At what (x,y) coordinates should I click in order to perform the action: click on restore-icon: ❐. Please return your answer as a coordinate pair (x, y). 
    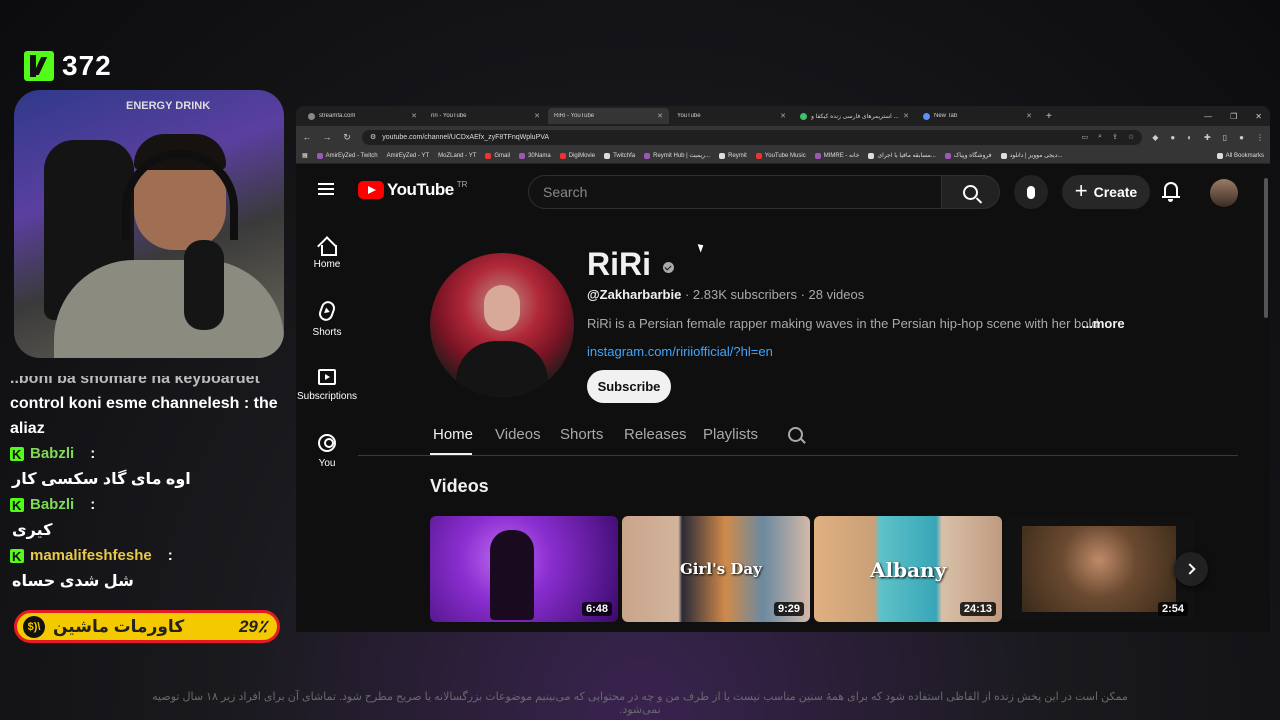
    Looking at the image, I should click on (1233, 116).